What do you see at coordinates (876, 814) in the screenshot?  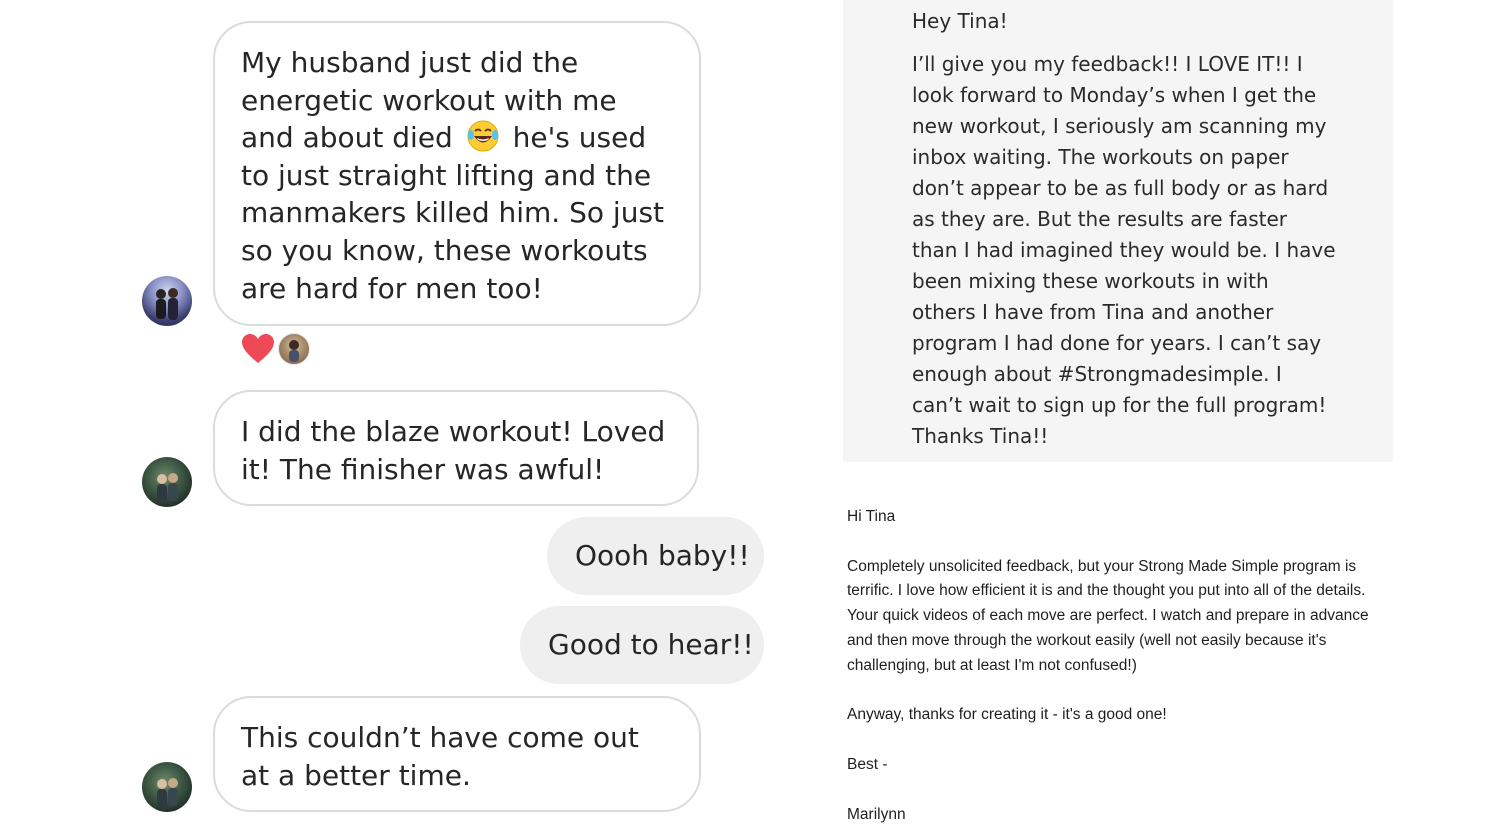 I see `email-signature: Marilynn` at bounding box center [876, 814].